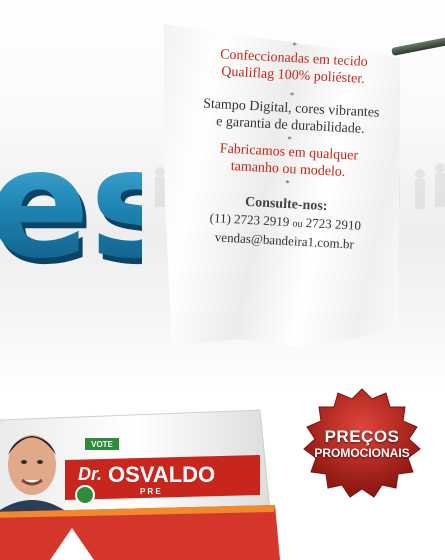  I want to click on candidate-subtitle: P R E, so click(150, 491).